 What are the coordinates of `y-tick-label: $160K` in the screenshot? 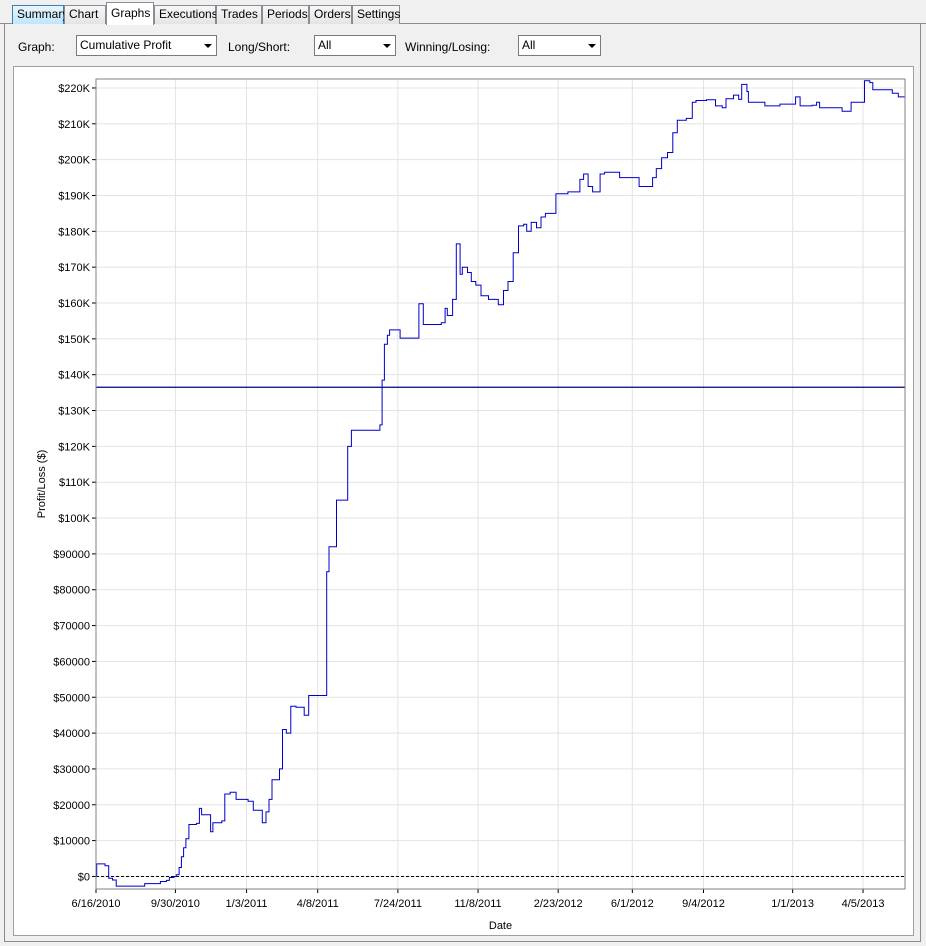 It's located at (74, 304).